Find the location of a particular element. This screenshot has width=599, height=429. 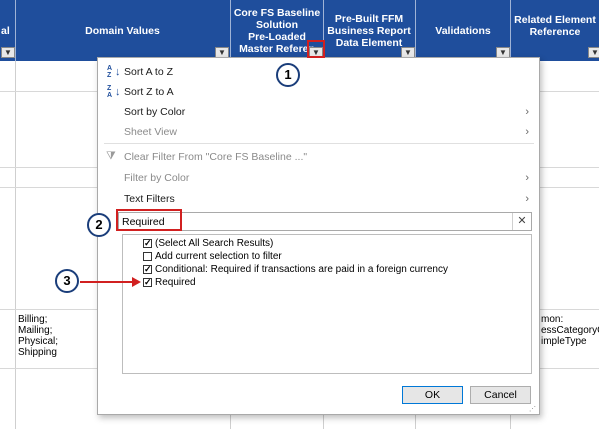

callout-badge-2: 2 is located at coordinates (99, 225).